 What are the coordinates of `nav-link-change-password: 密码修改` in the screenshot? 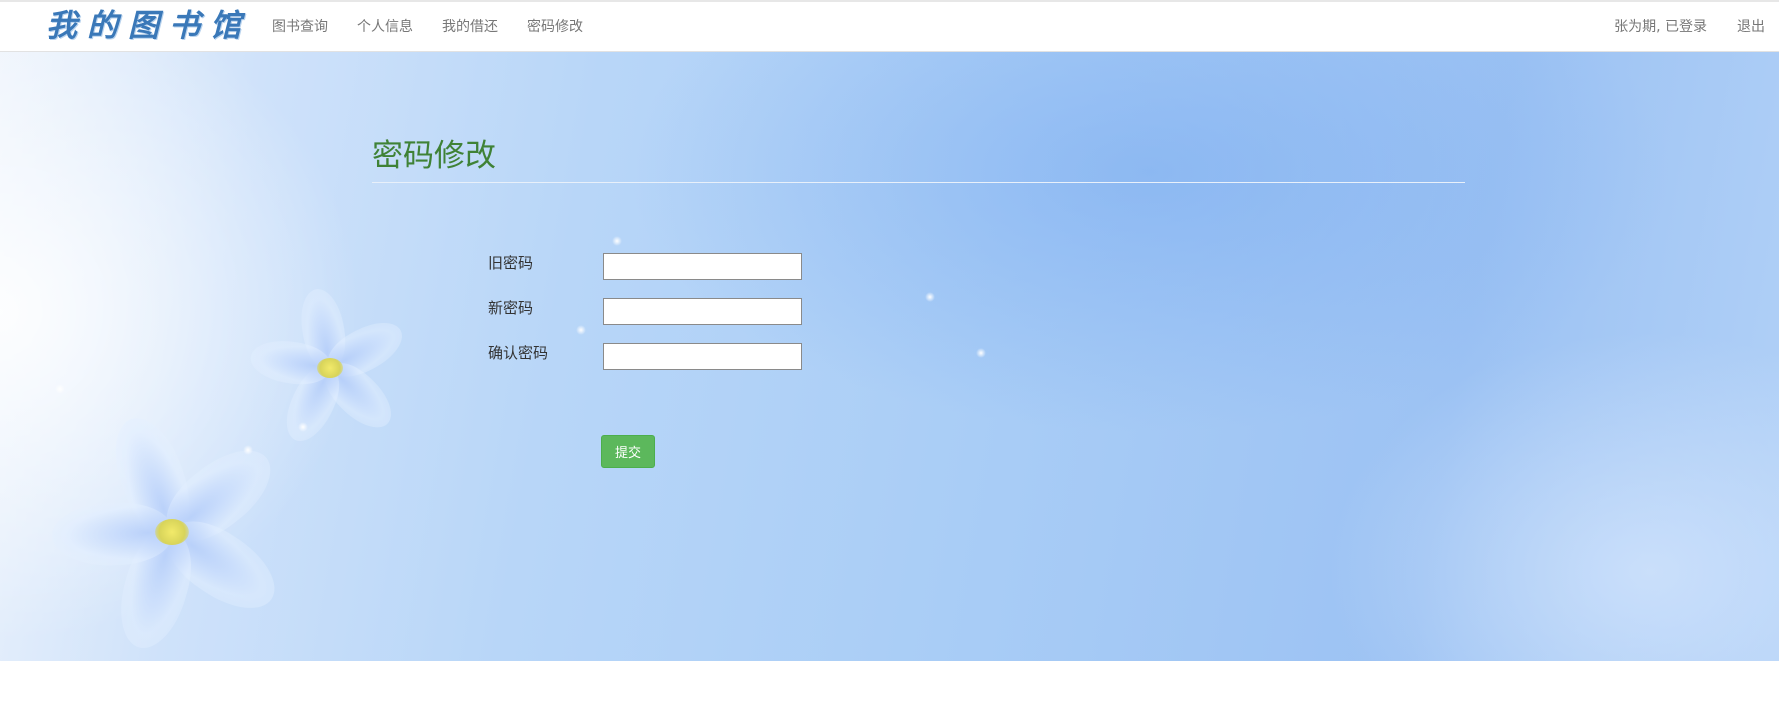 It's located at (555, 27).